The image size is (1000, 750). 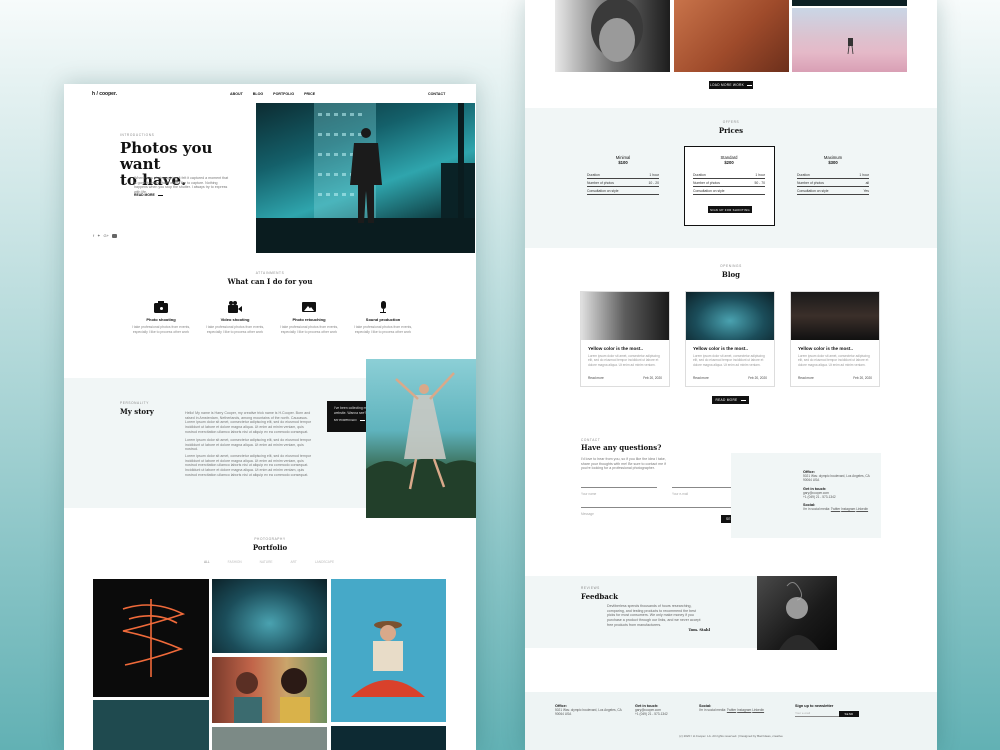 I want to click on newsletter-email-input: Your e-mail, so click(x=817, y=714).